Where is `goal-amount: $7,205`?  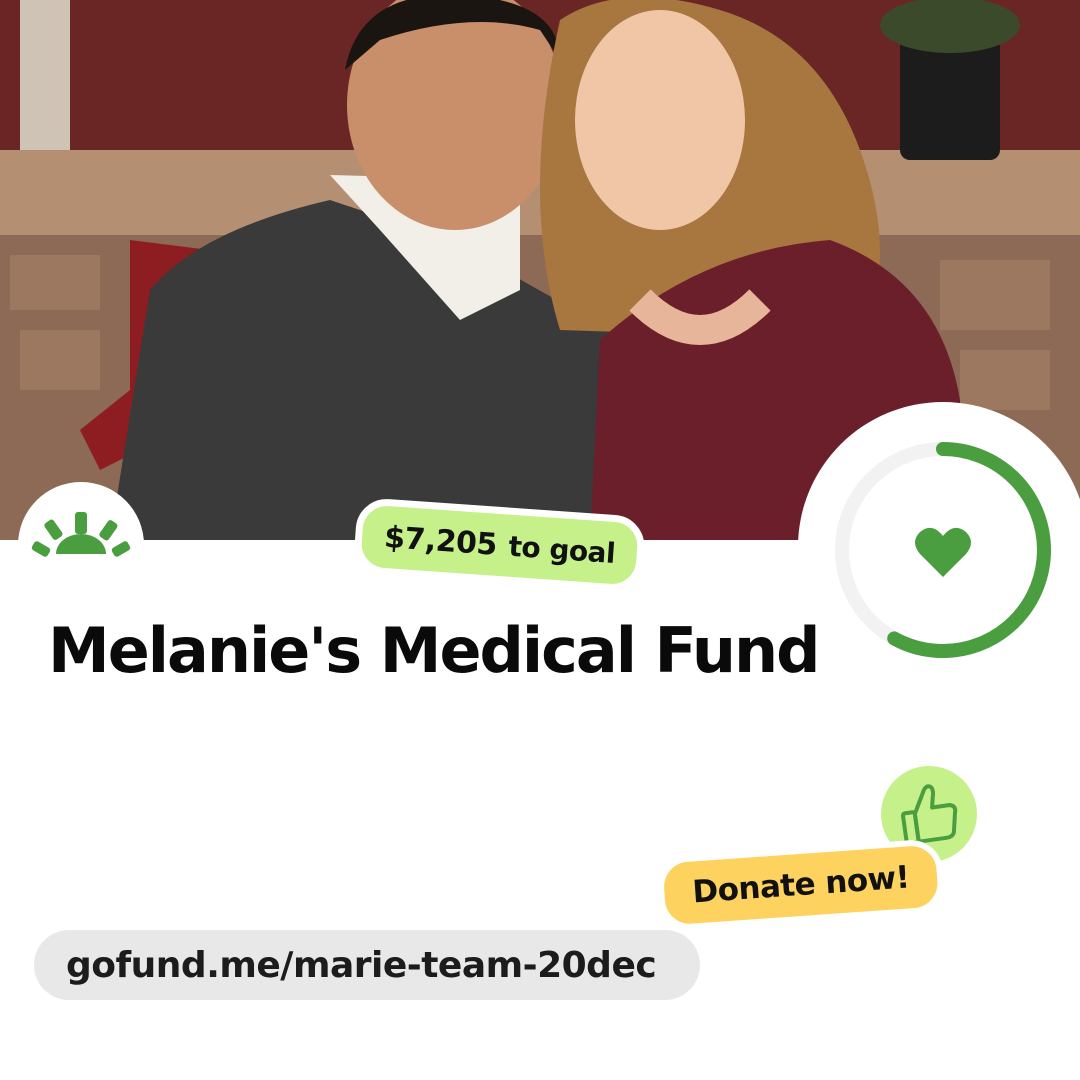
goal-amount: $7,205 is located at coordinates (441, 541).